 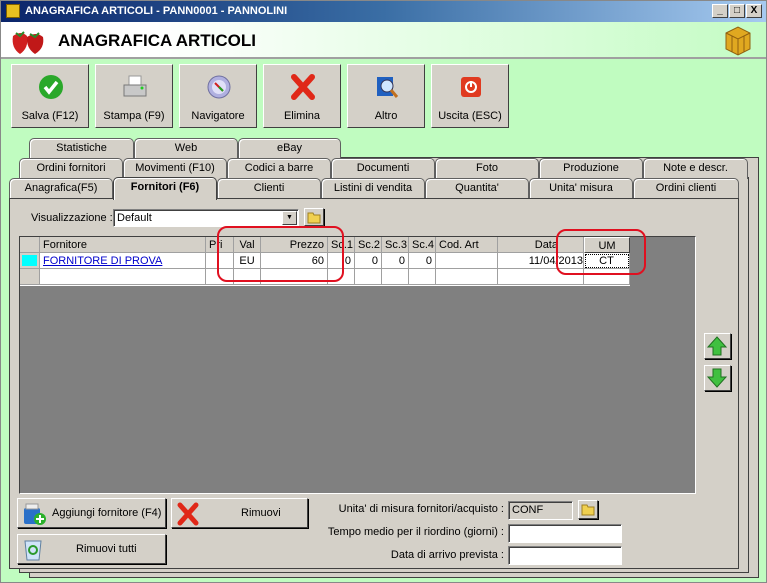 I want to click on save-button: Salva (F12), so click(x=50, y=96).